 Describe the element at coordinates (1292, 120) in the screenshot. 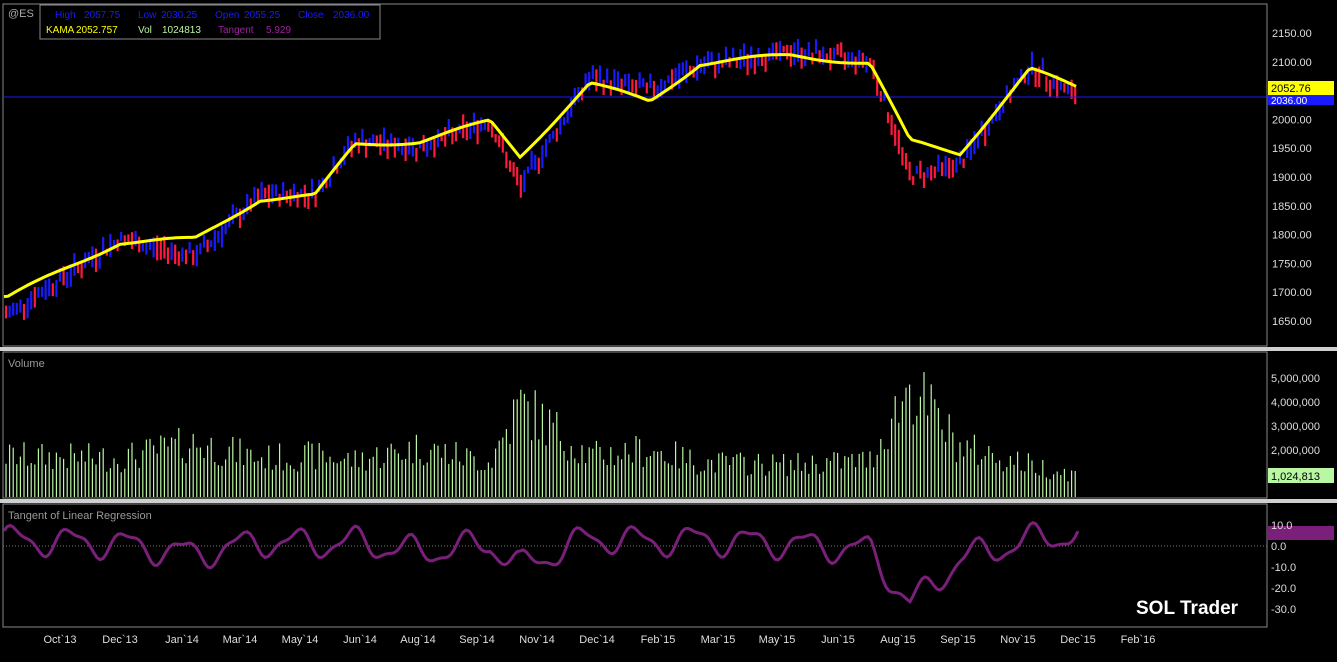

I see `price-tick: 2000.00` at that location.